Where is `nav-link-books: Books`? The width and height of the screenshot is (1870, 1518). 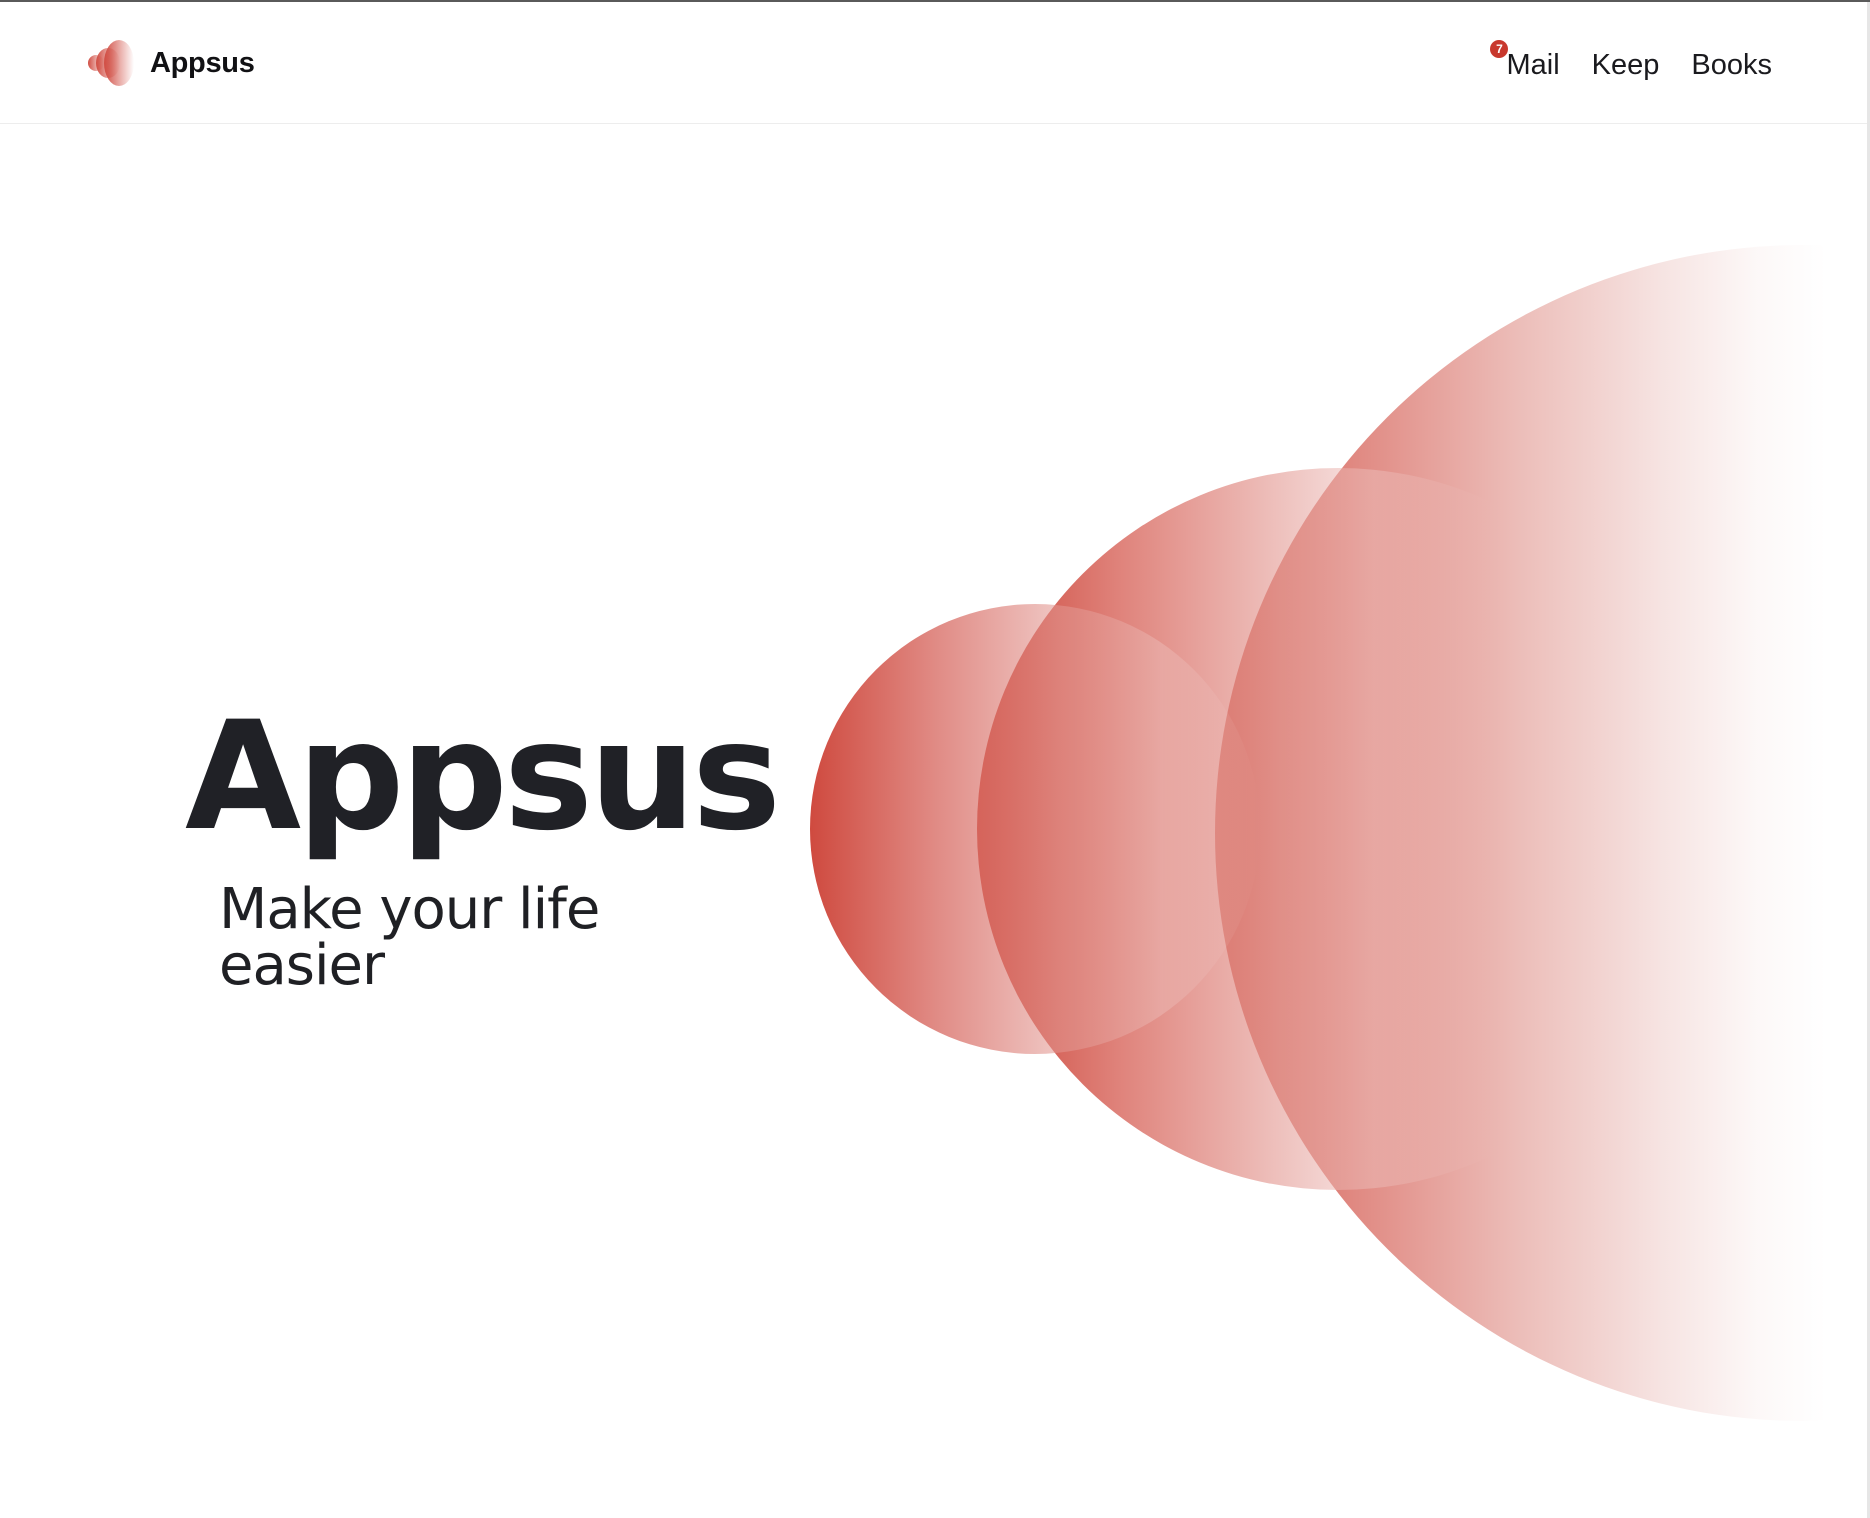 nav-link-books: Books is located at coordinates (1731, 65).